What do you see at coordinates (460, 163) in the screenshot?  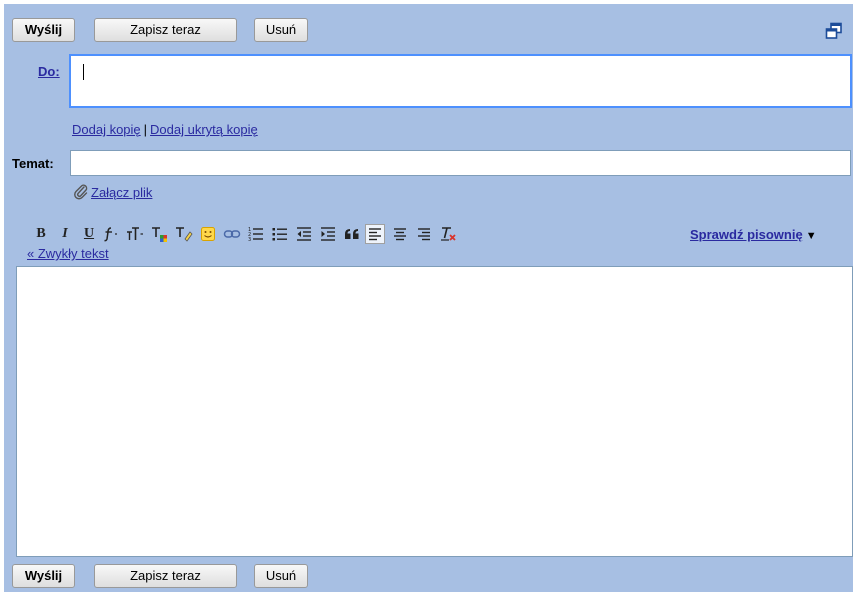 I see `subject-input` at bounding box center [460, 163].